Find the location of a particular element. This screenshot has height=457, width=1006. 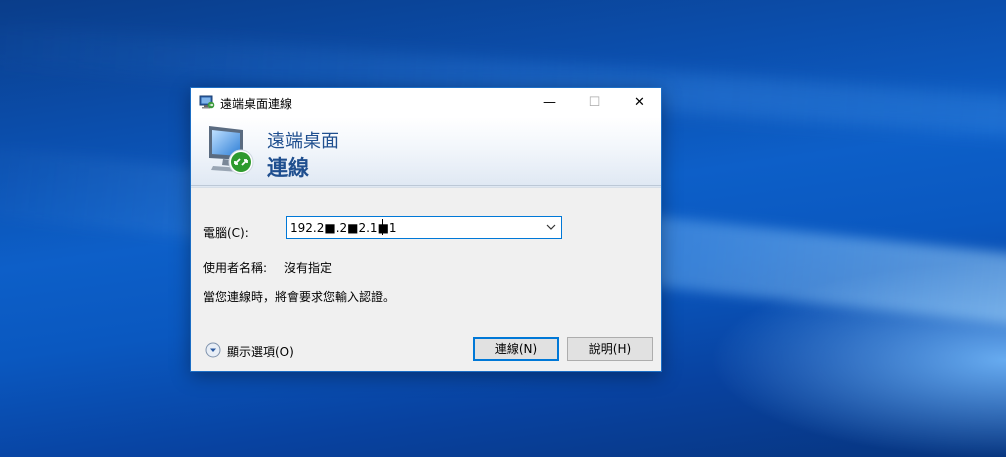

remote-desktop-icon is located at coordinates (207, 102).